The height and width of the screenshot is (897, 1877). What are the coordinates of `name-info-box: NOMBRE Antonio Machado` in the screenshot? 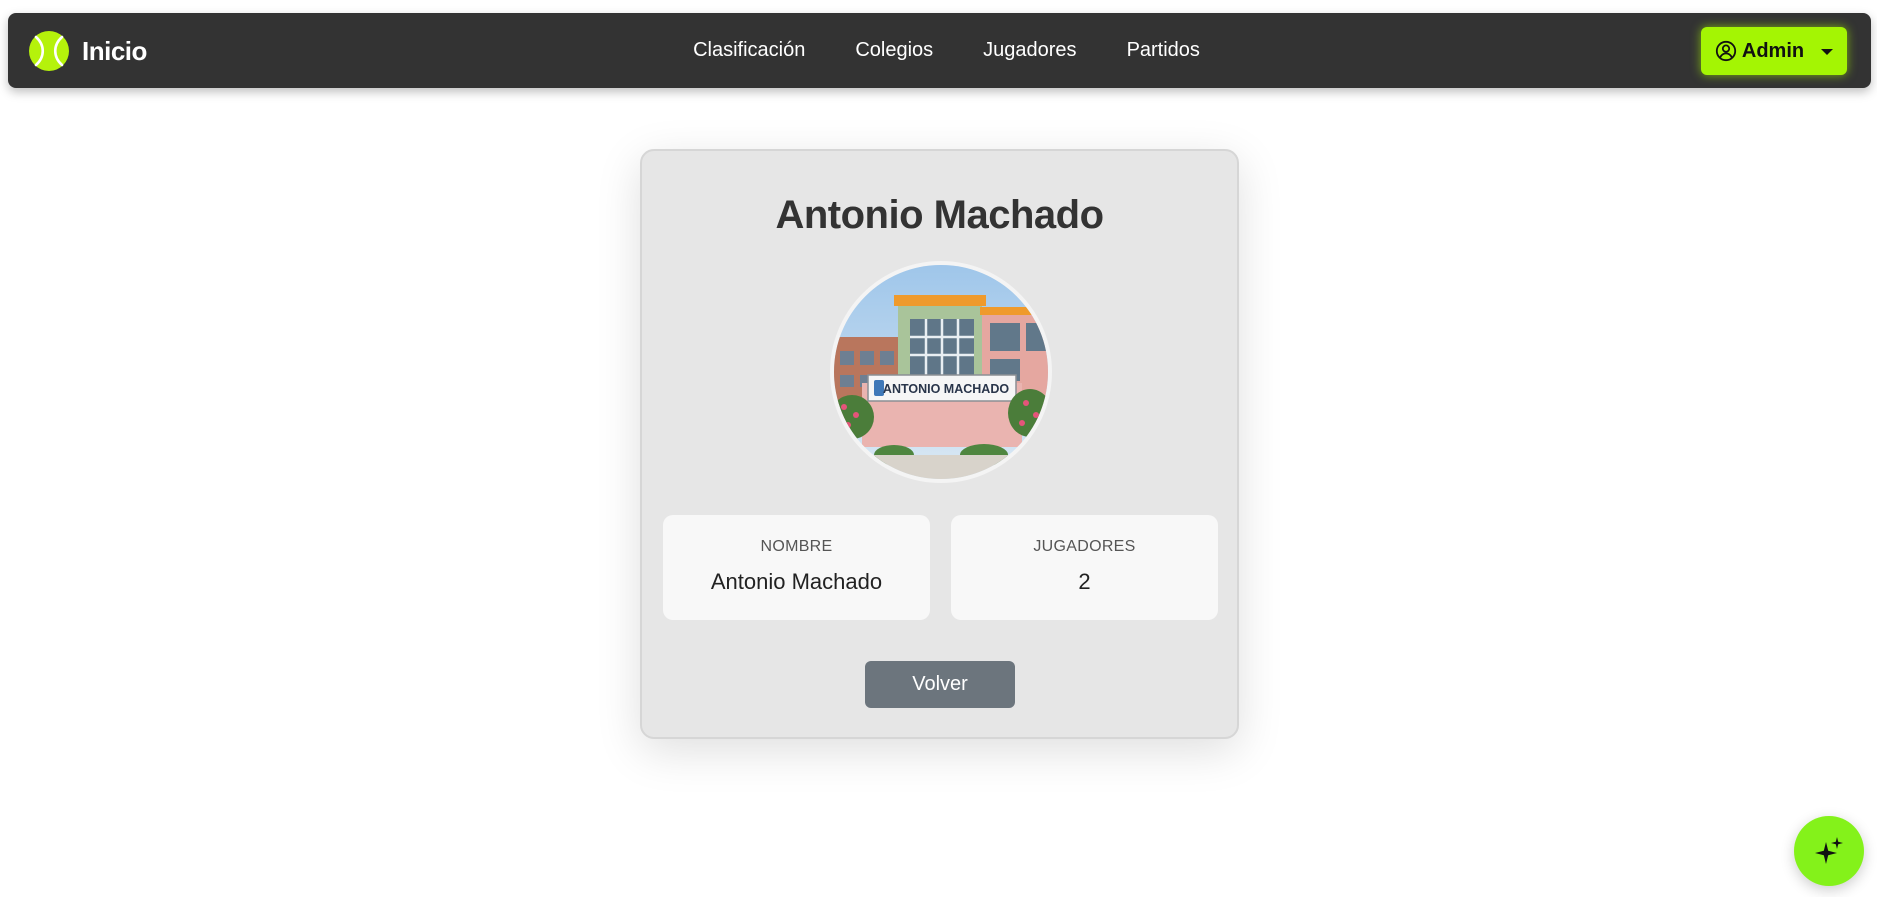 It's located at (796, 567).